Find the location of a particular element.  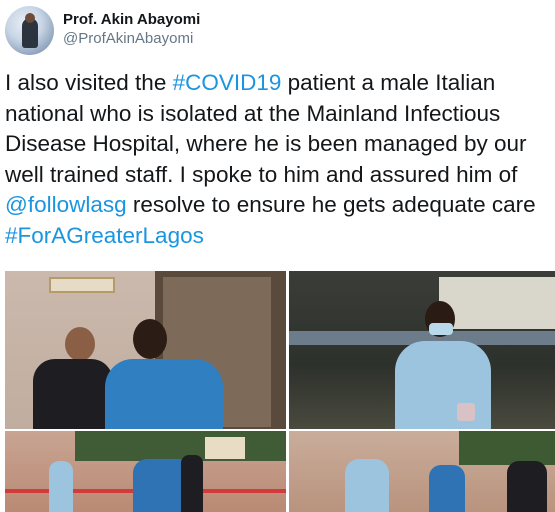

photo-staff-gown is located at coordinates (443, 385).